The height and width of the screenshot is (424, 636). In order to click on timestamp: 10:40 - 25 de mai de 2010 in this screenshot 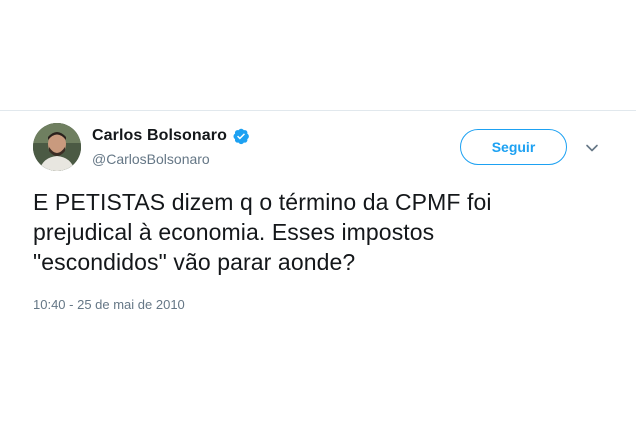, I will do `click(109, 304)`.